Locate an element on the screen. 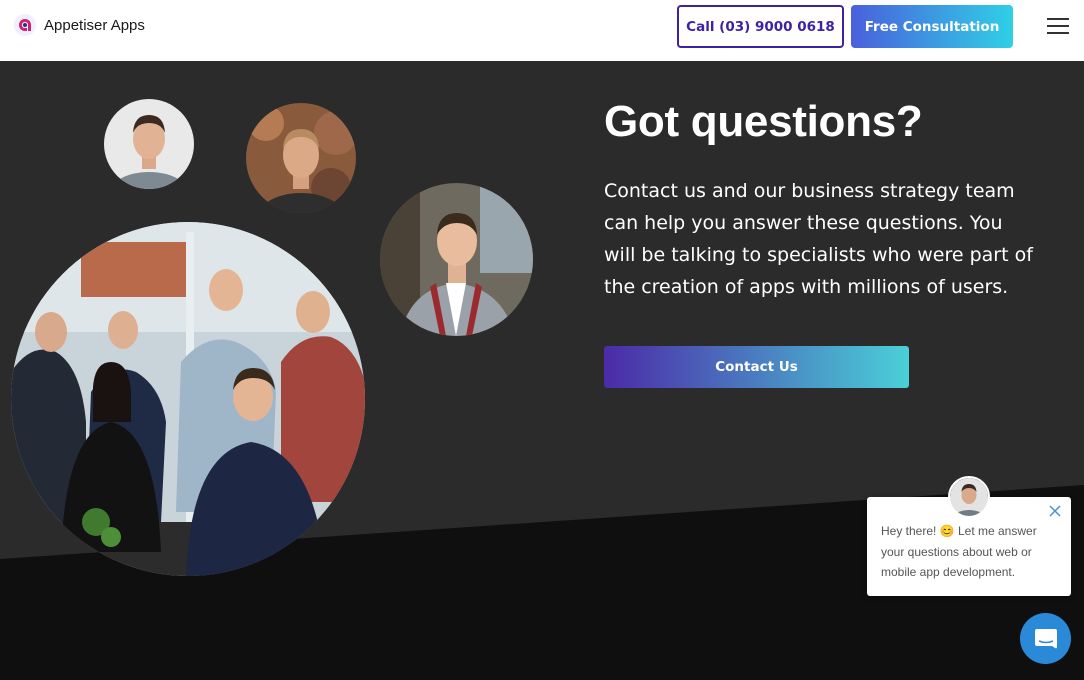 This screenshot has width=1084, height=680. smile-emoji-icon: 😊 is located at coordinates (947, 531).